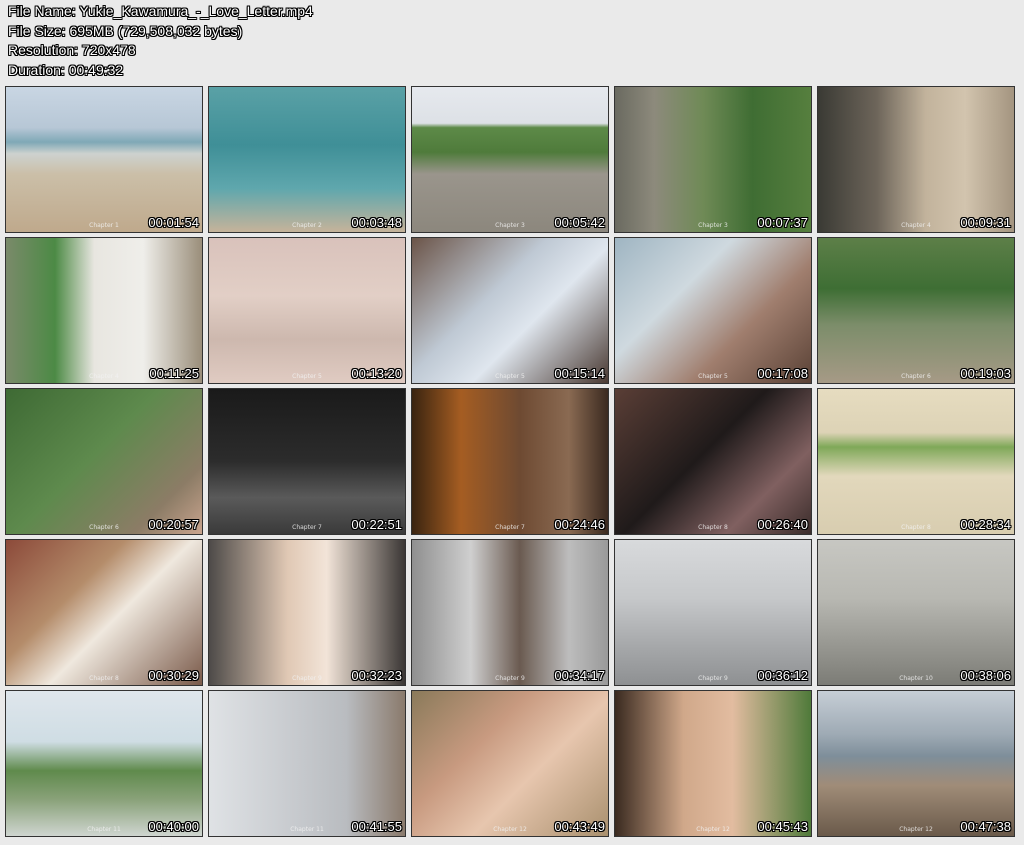 Image resolution: width=1024 pixels, height=845 pixels. I want to click on video-thumbnail: Chapter 3 00:05:42, so click(510, 159).